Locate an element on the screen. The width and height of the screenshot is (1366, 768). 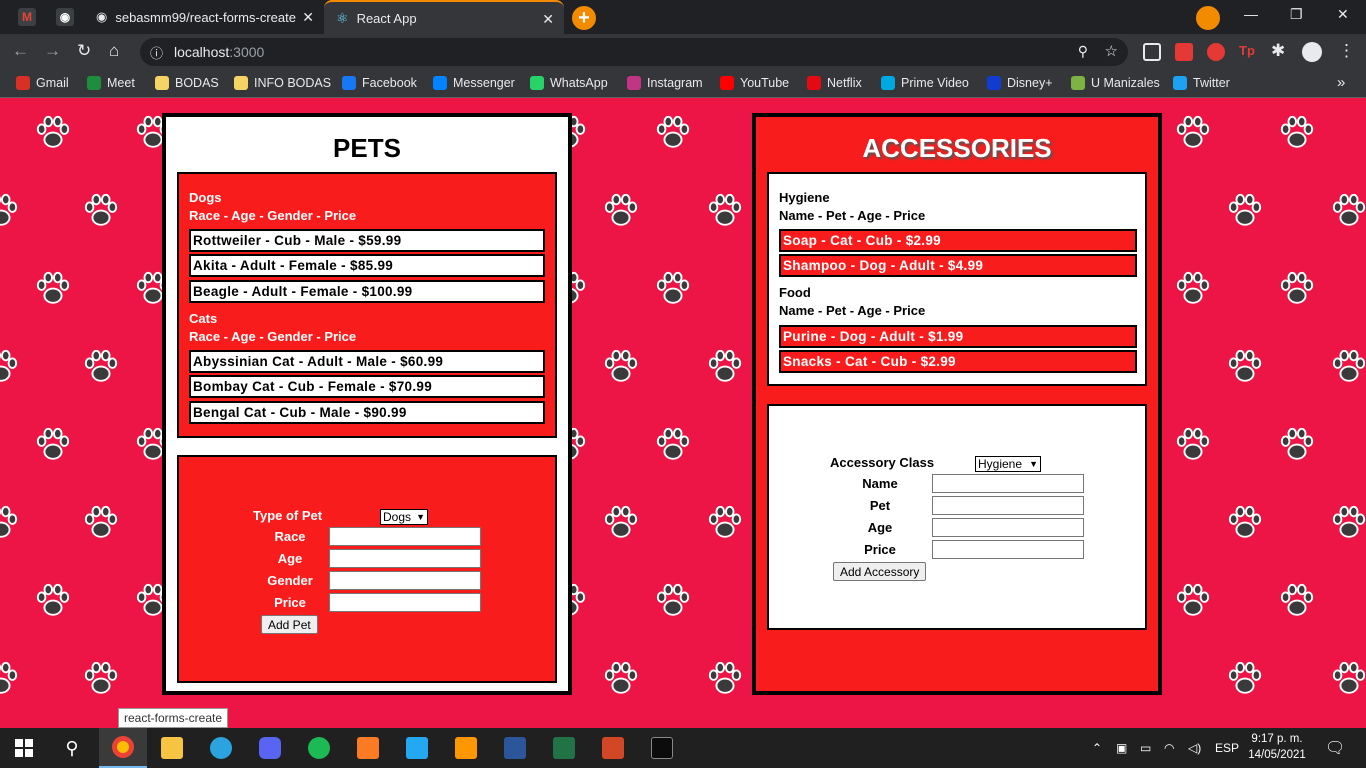
reload-icon: ↻ is located at coordinates (84, 51).